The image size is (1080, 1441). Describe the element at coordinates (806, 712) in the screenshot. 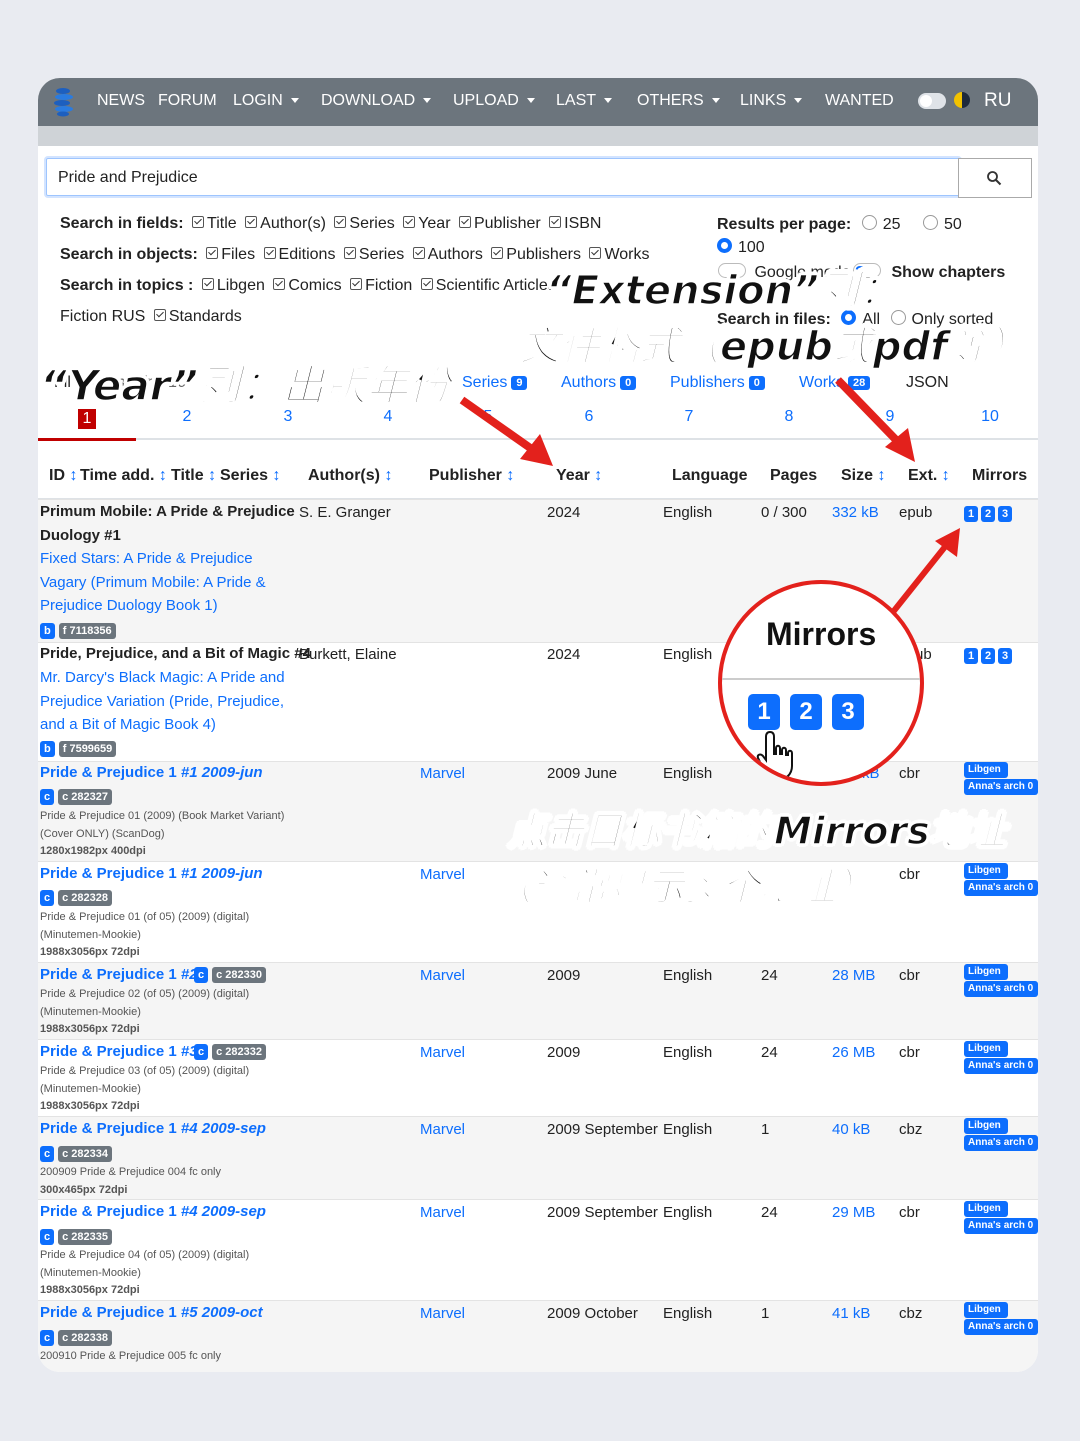

I see `zoom-mirror-2-button: 2` at that location.